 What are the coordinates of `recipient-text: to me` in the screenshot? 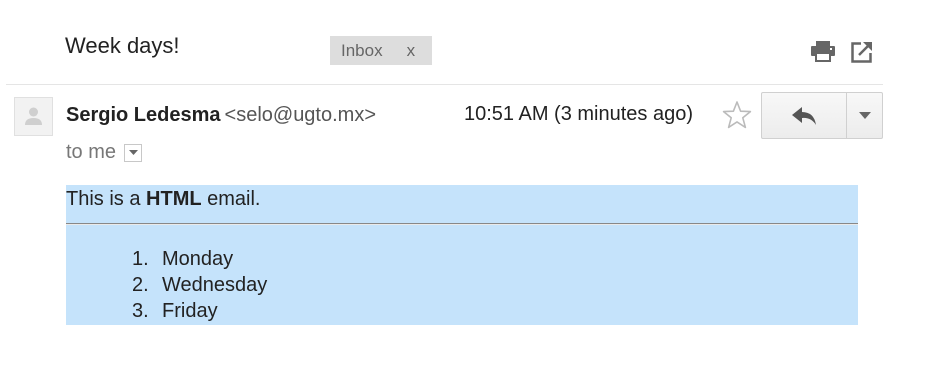 It's located at (91, 152).